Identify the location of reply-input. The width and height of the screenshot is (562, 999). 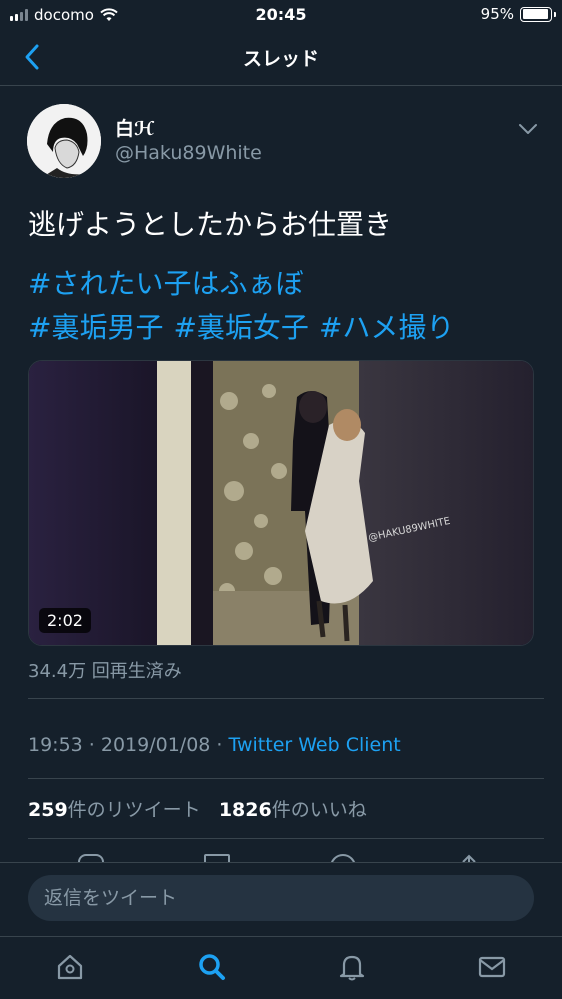
(281, 898).